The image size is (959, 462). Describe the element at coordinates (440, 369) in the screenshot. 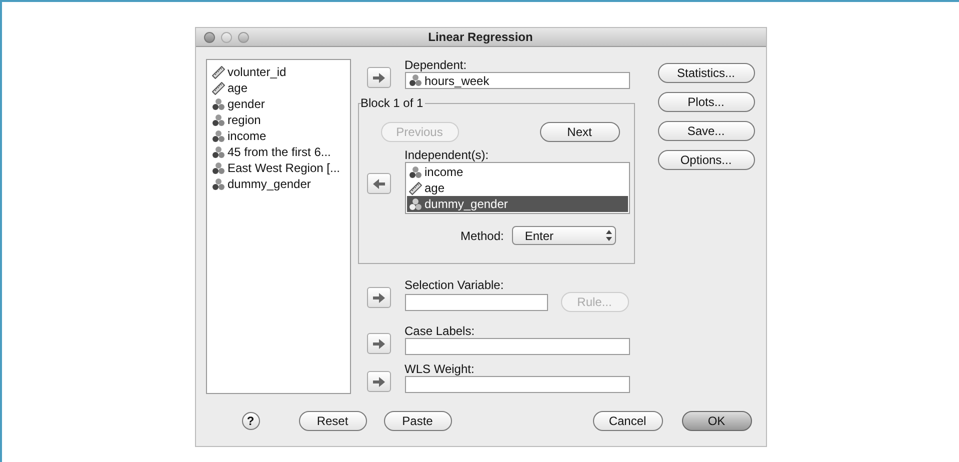

I see `wls-weight-label: WLS Weight:` at that location.